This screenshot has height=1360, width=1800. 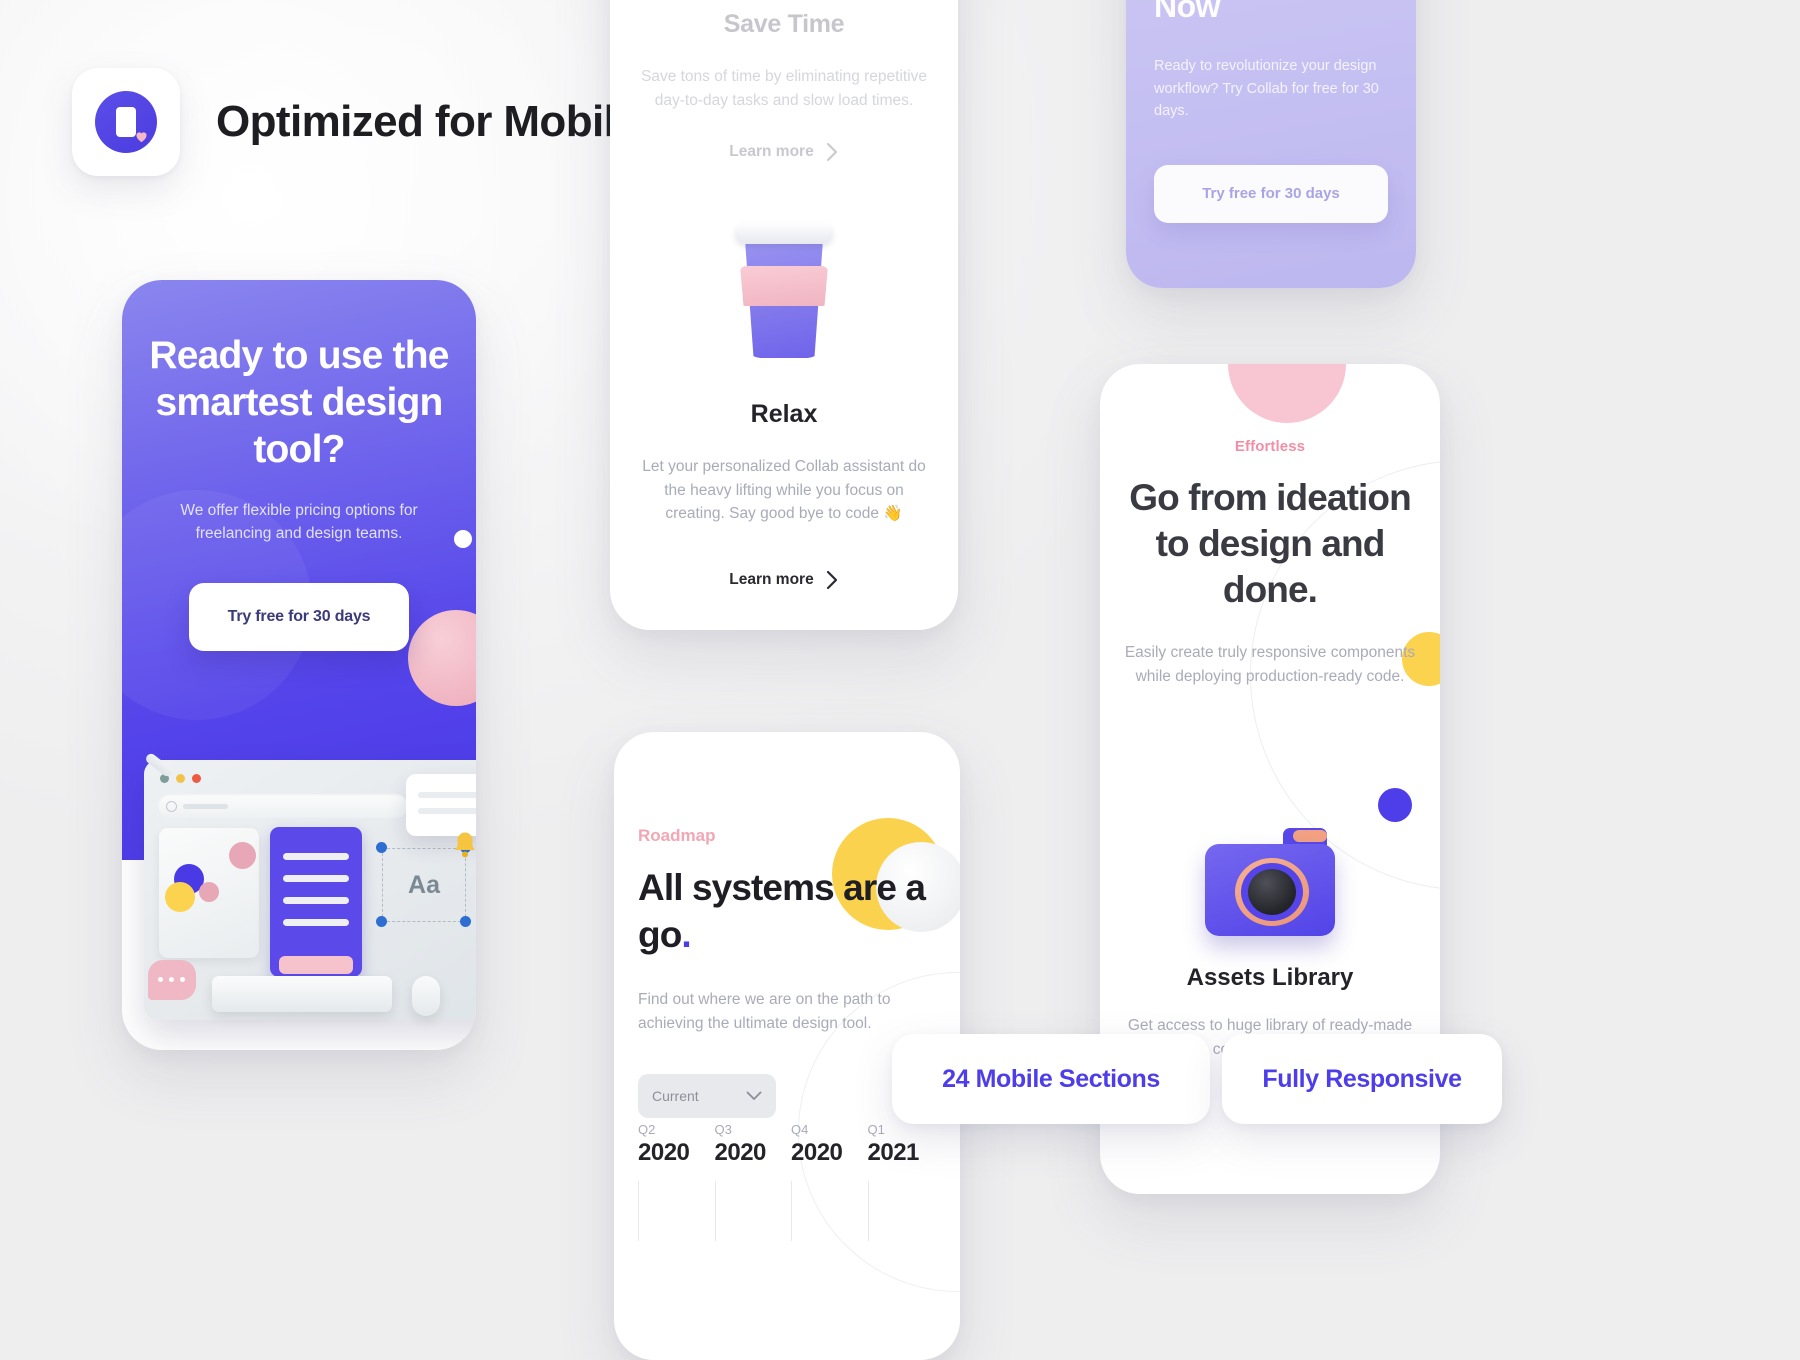 I want to click on camera-illustration, so click(x=1270, y=881).